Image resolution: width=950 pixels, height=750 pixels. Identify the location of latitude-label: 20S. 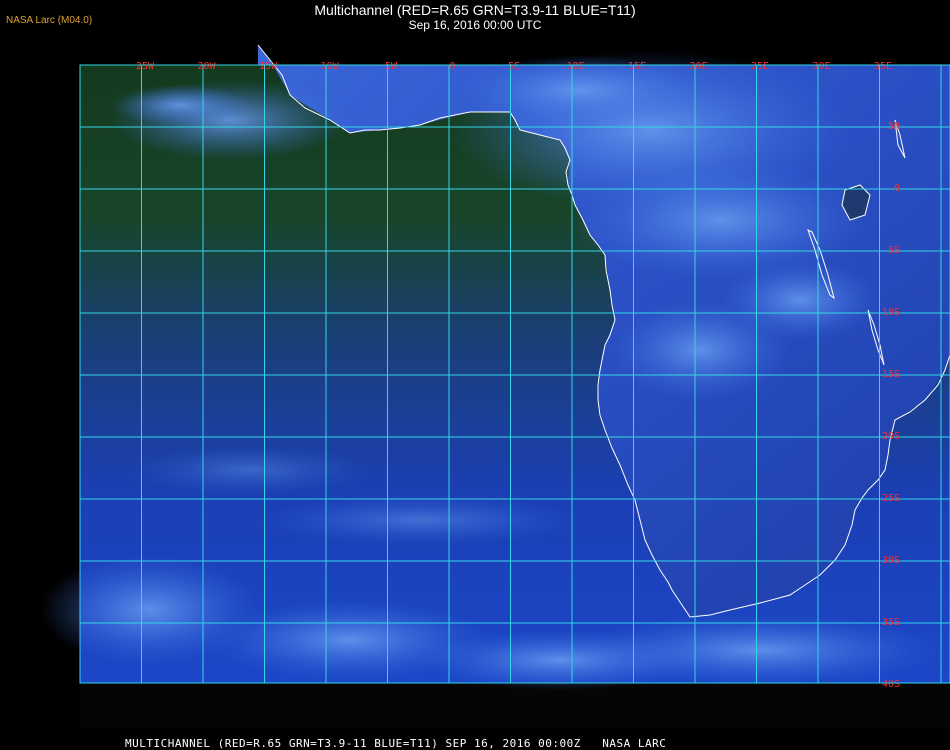
(891, 436).